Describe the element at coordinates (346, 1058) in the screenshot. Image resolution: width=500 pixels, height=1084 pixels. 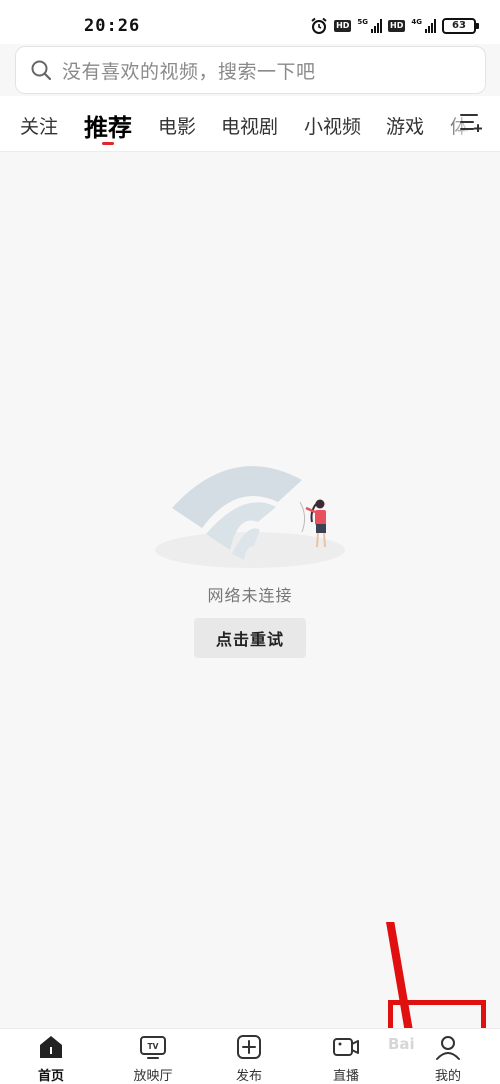
I see `nav-live: 直播` at that location.